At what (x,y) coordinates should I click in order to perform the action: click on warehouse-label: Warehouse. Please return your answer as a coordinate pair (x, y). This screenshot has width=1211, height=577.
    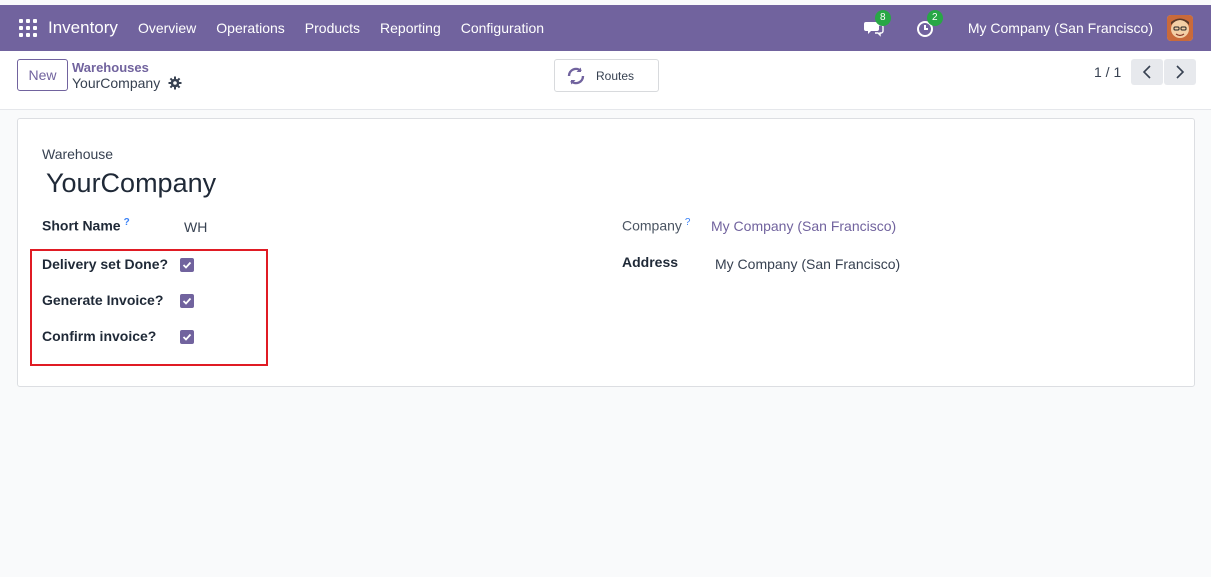
    Looking at the image, I should click on (78, 154).